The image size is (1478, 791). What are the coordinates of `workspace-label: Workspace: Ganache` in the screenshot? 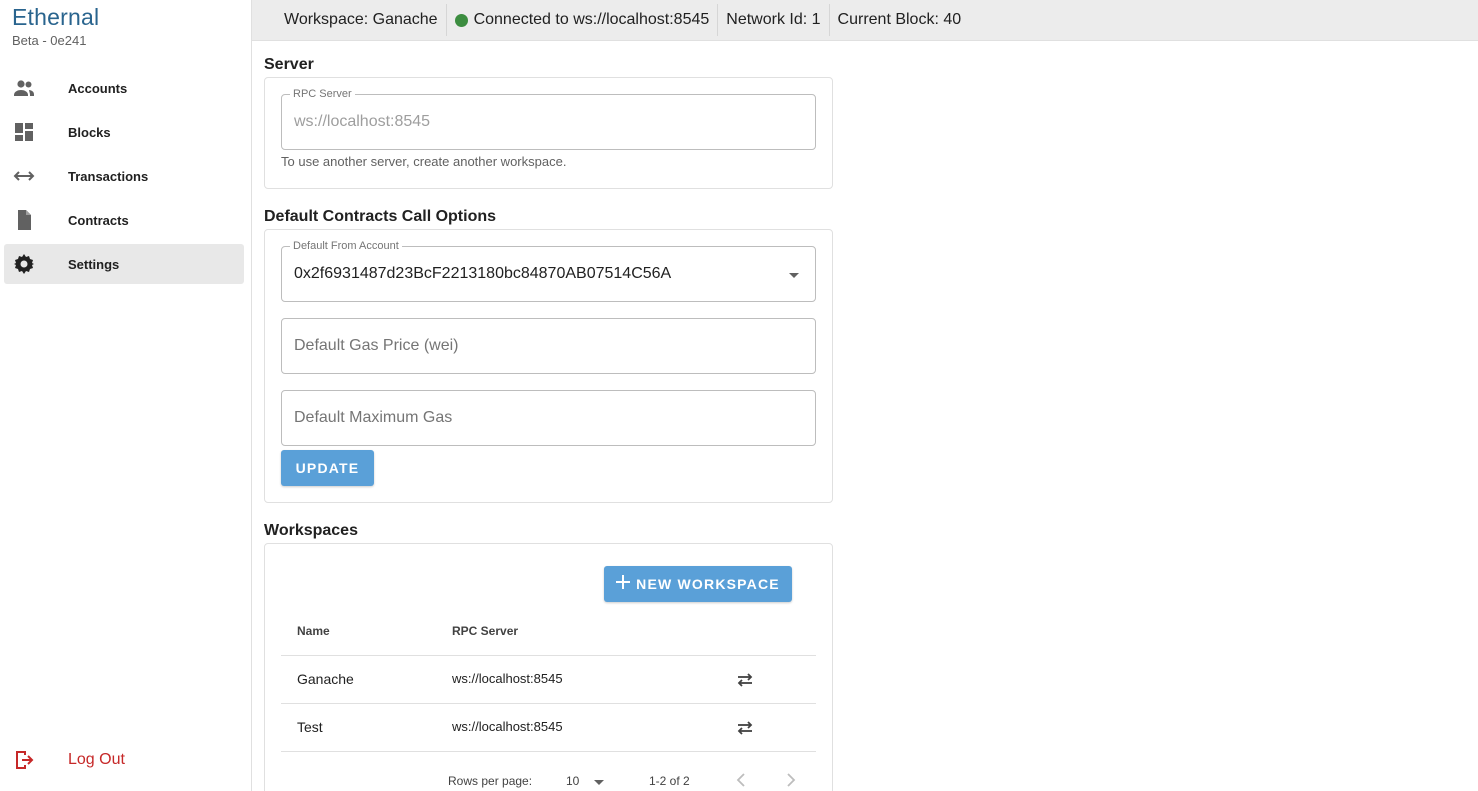 It's located at (361, 19).